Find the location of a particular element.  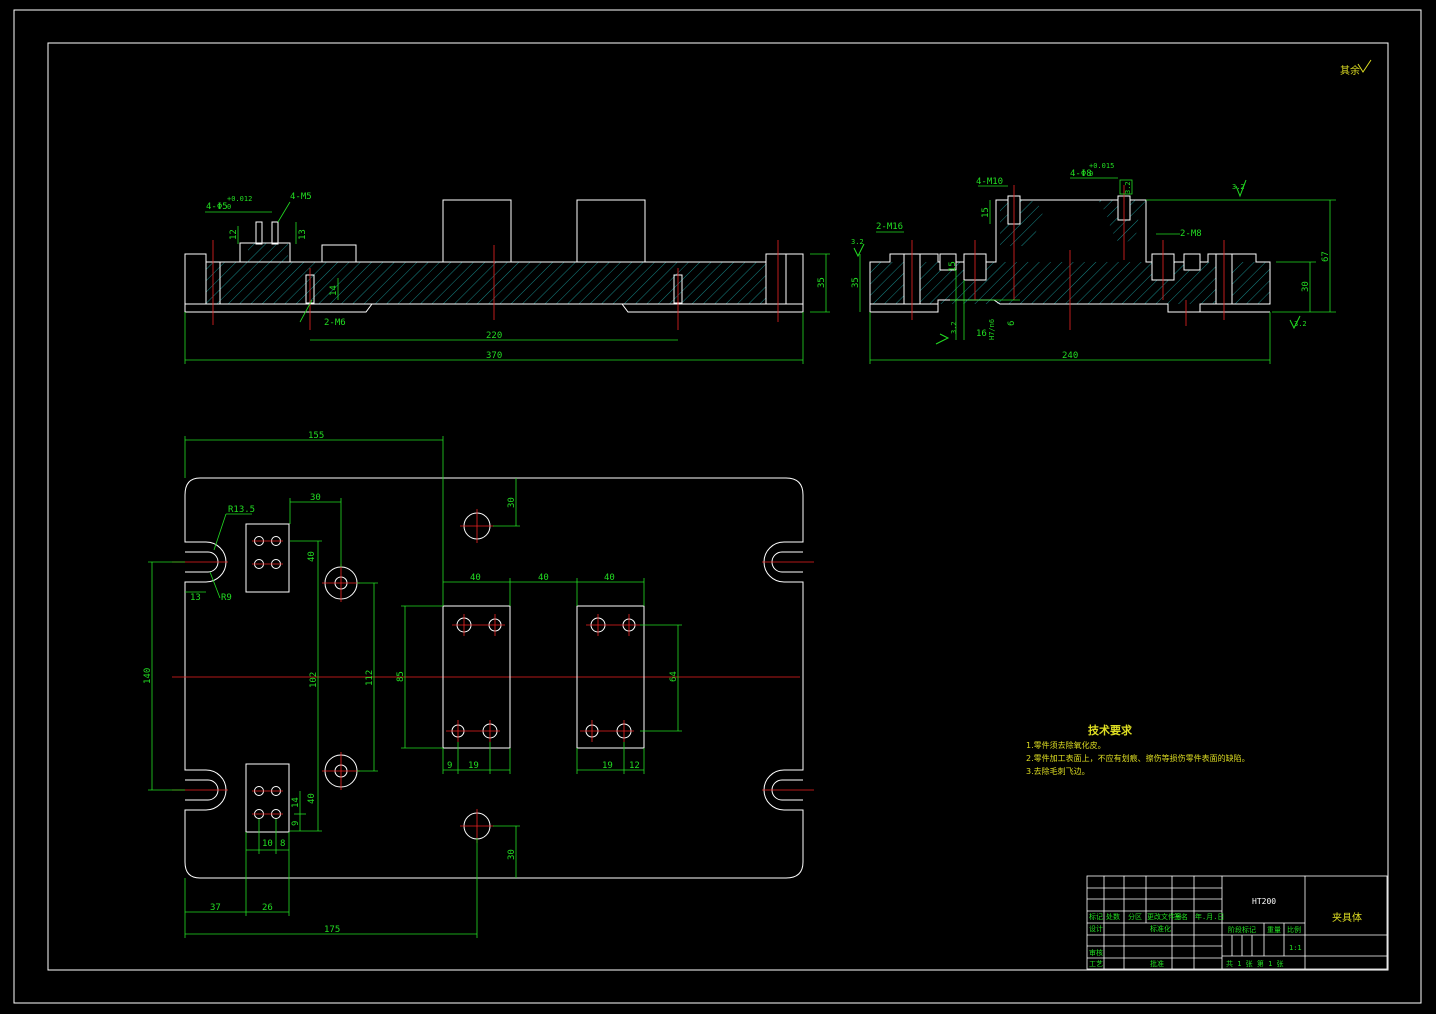

tb-stage-mark: 阶段标记 is located at coordinates (1242, 929).